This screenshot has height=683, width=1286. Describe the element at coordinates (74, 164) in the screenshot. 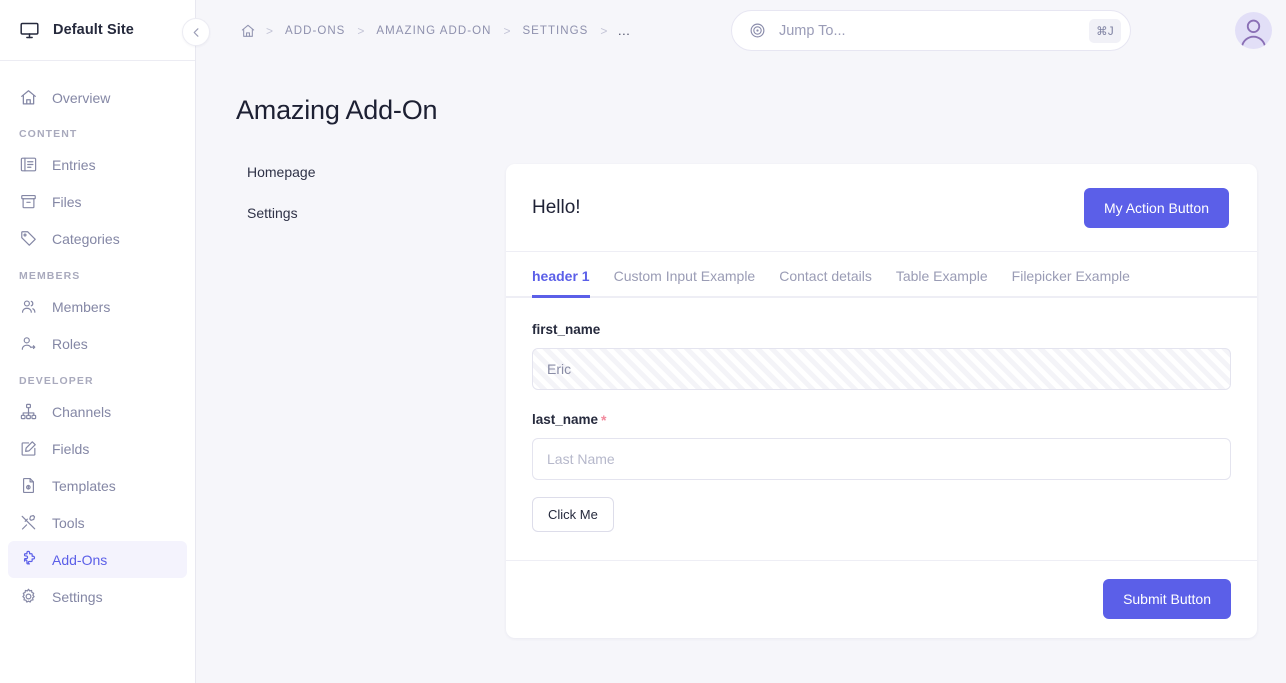

I see `sidebar-item-label: Entries` at that location.